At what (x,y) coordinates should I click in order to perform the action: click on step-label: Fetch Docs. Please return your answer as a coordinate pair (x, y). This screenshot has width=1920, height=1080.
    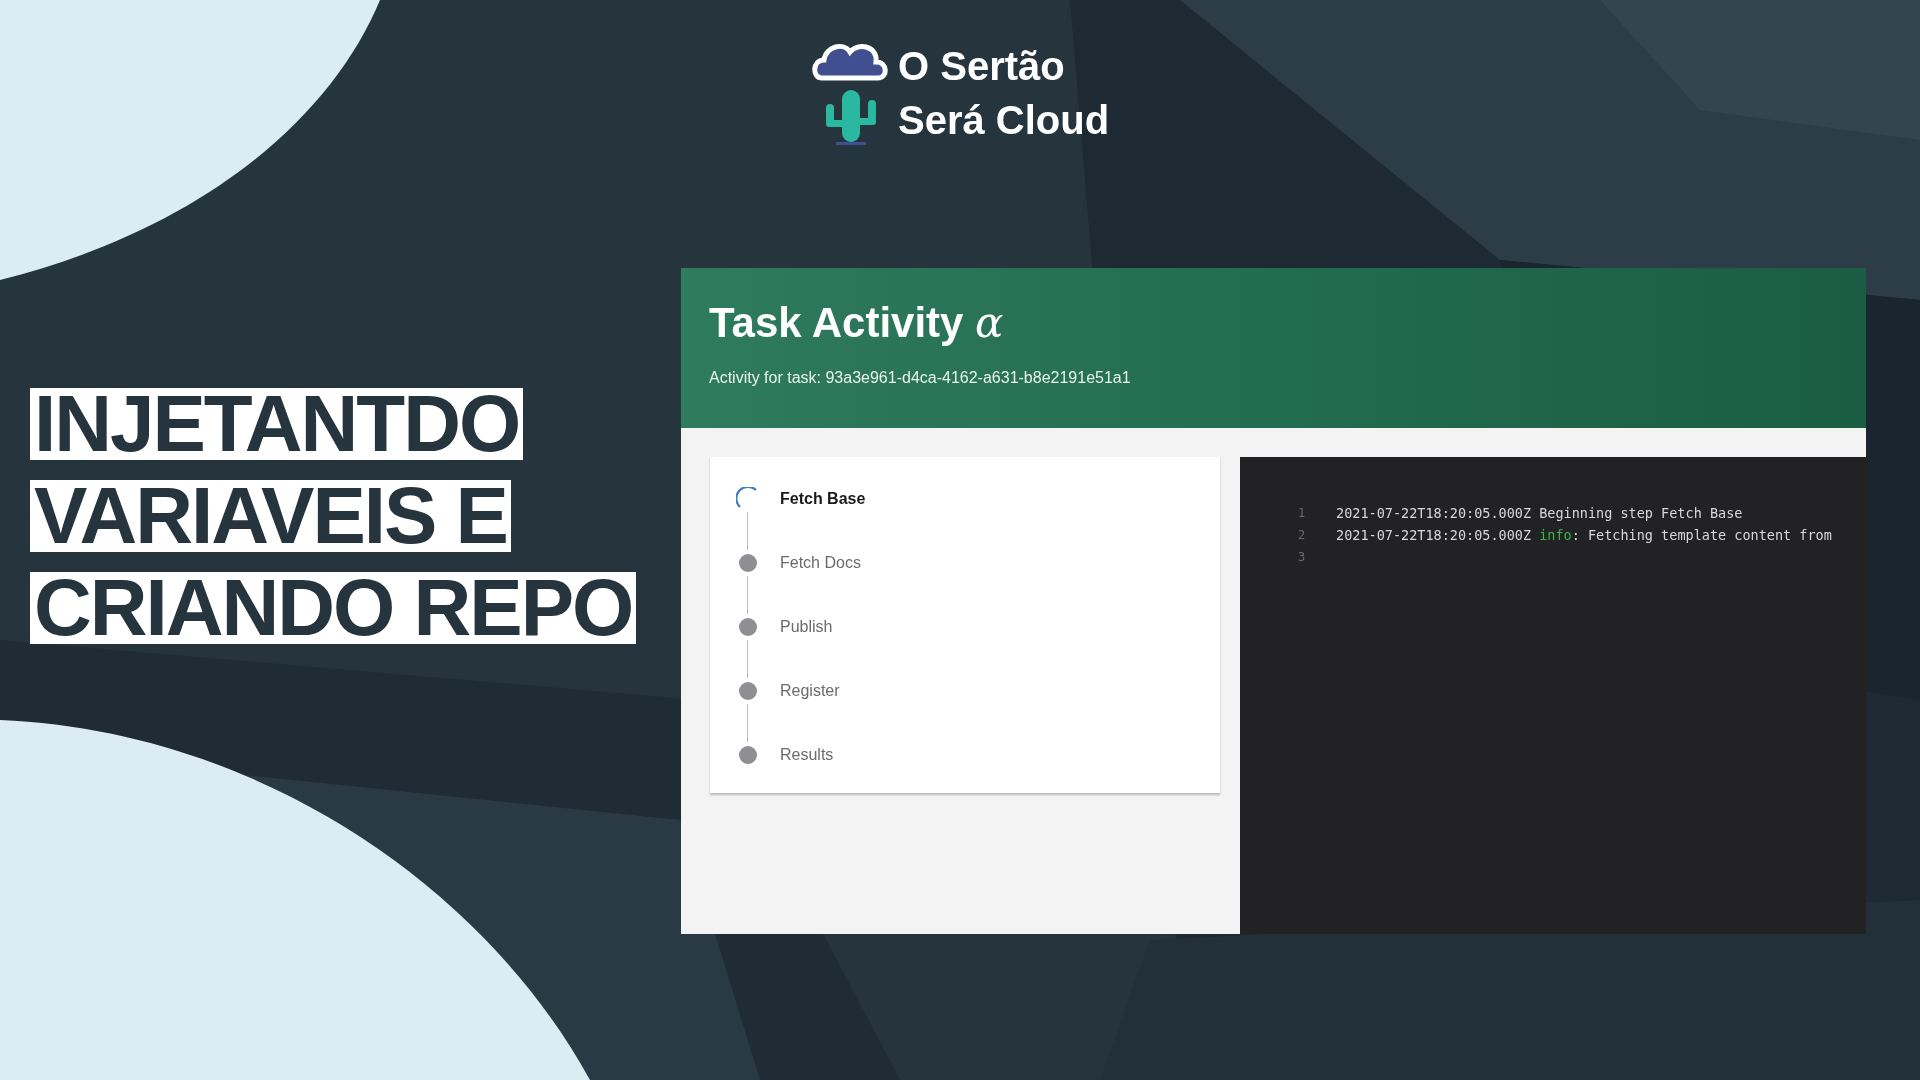
    Looking at the image, I should click on (820, 563).